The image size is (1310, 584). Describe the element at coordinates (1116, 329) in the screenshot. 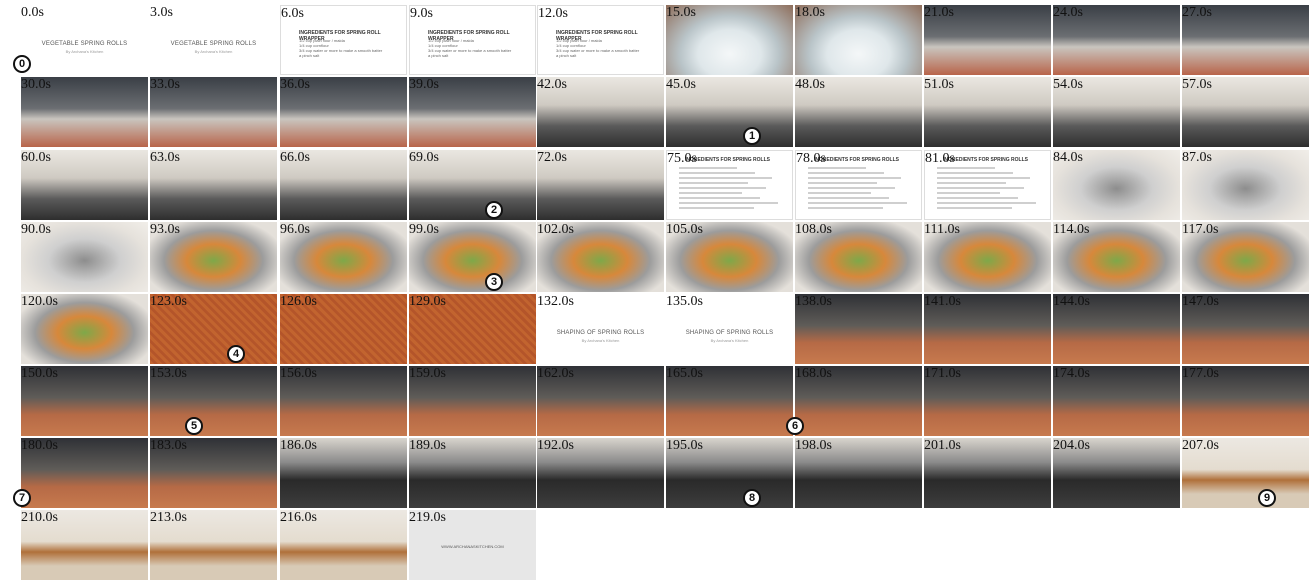

I see `video-frame: 144.0s` at that location.